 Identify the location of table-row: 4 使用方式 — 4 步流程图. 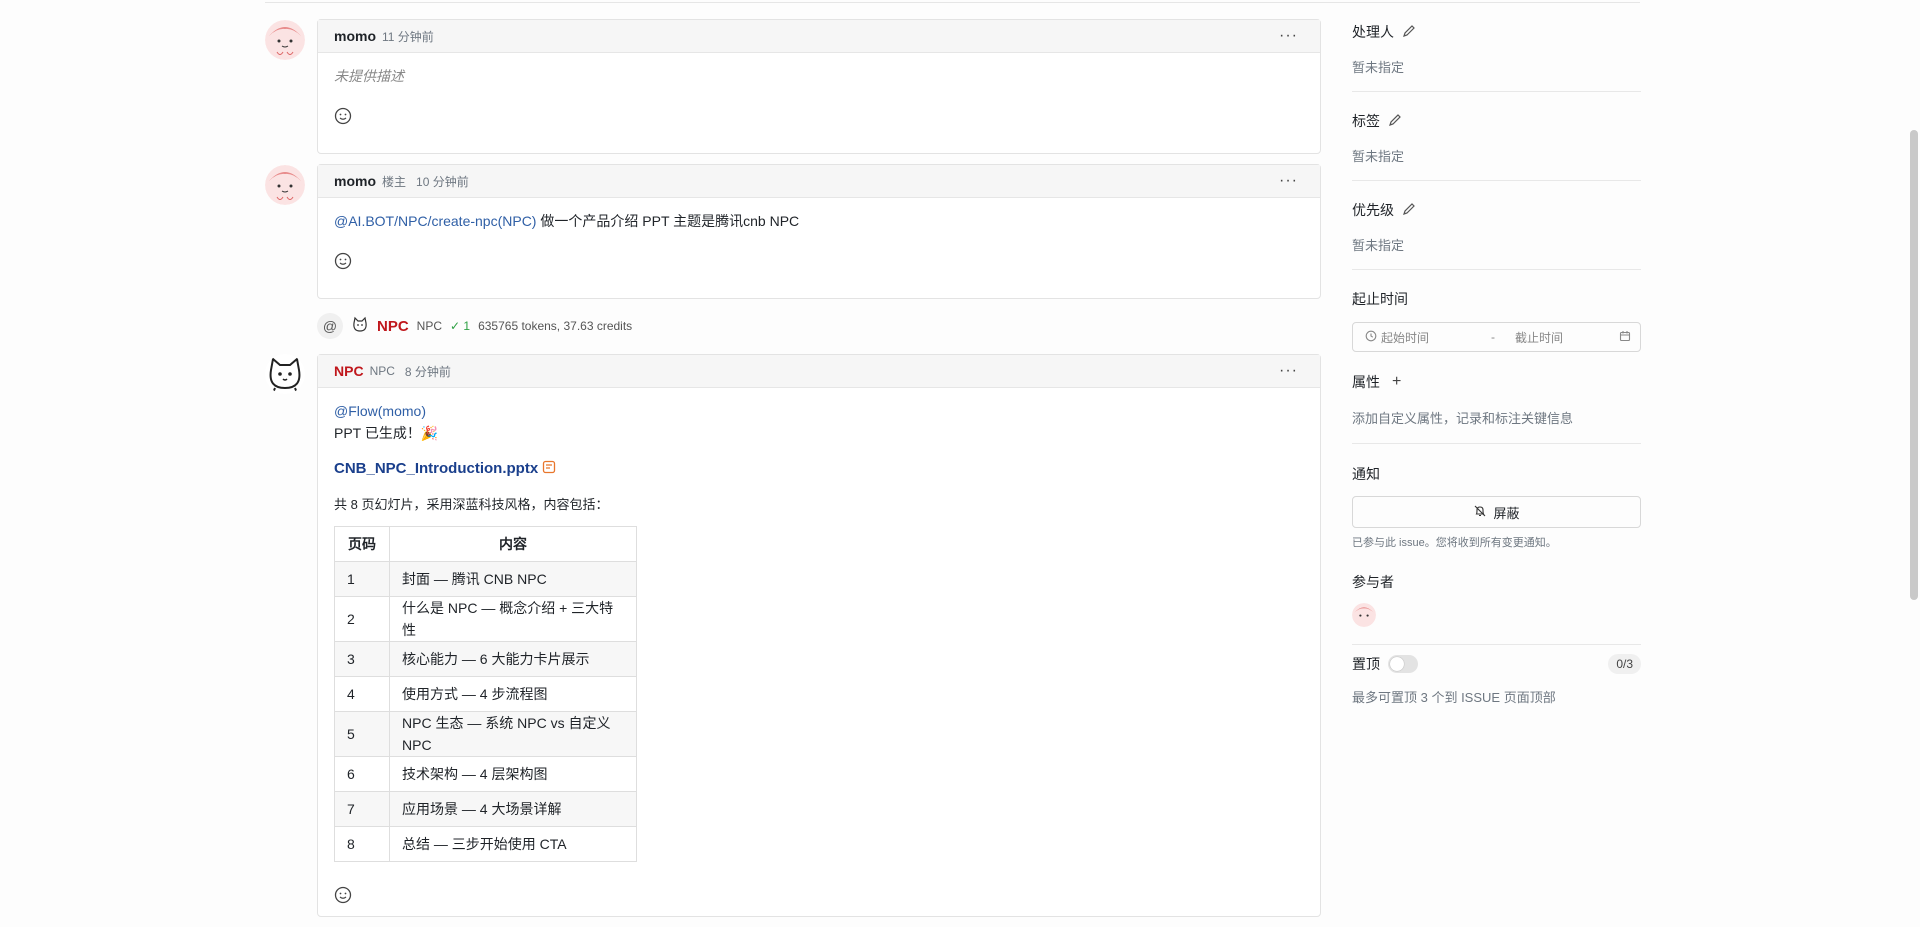
(485, 694).